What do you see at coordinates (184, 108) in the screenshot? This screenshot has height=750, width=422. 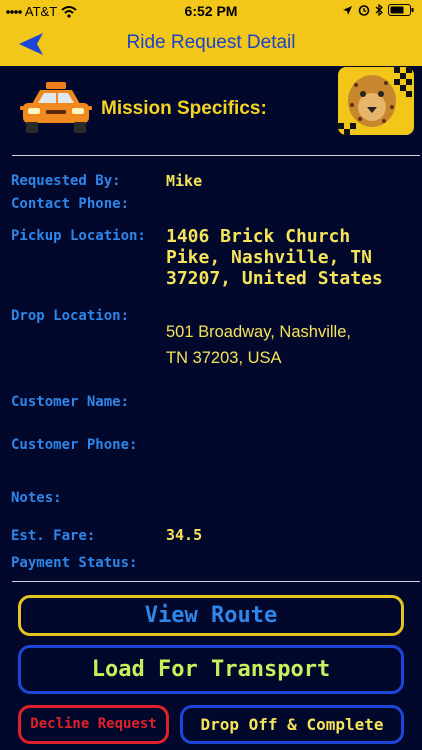 I see `section-title: Mission Specifics:` at bounding box center [184, 108].